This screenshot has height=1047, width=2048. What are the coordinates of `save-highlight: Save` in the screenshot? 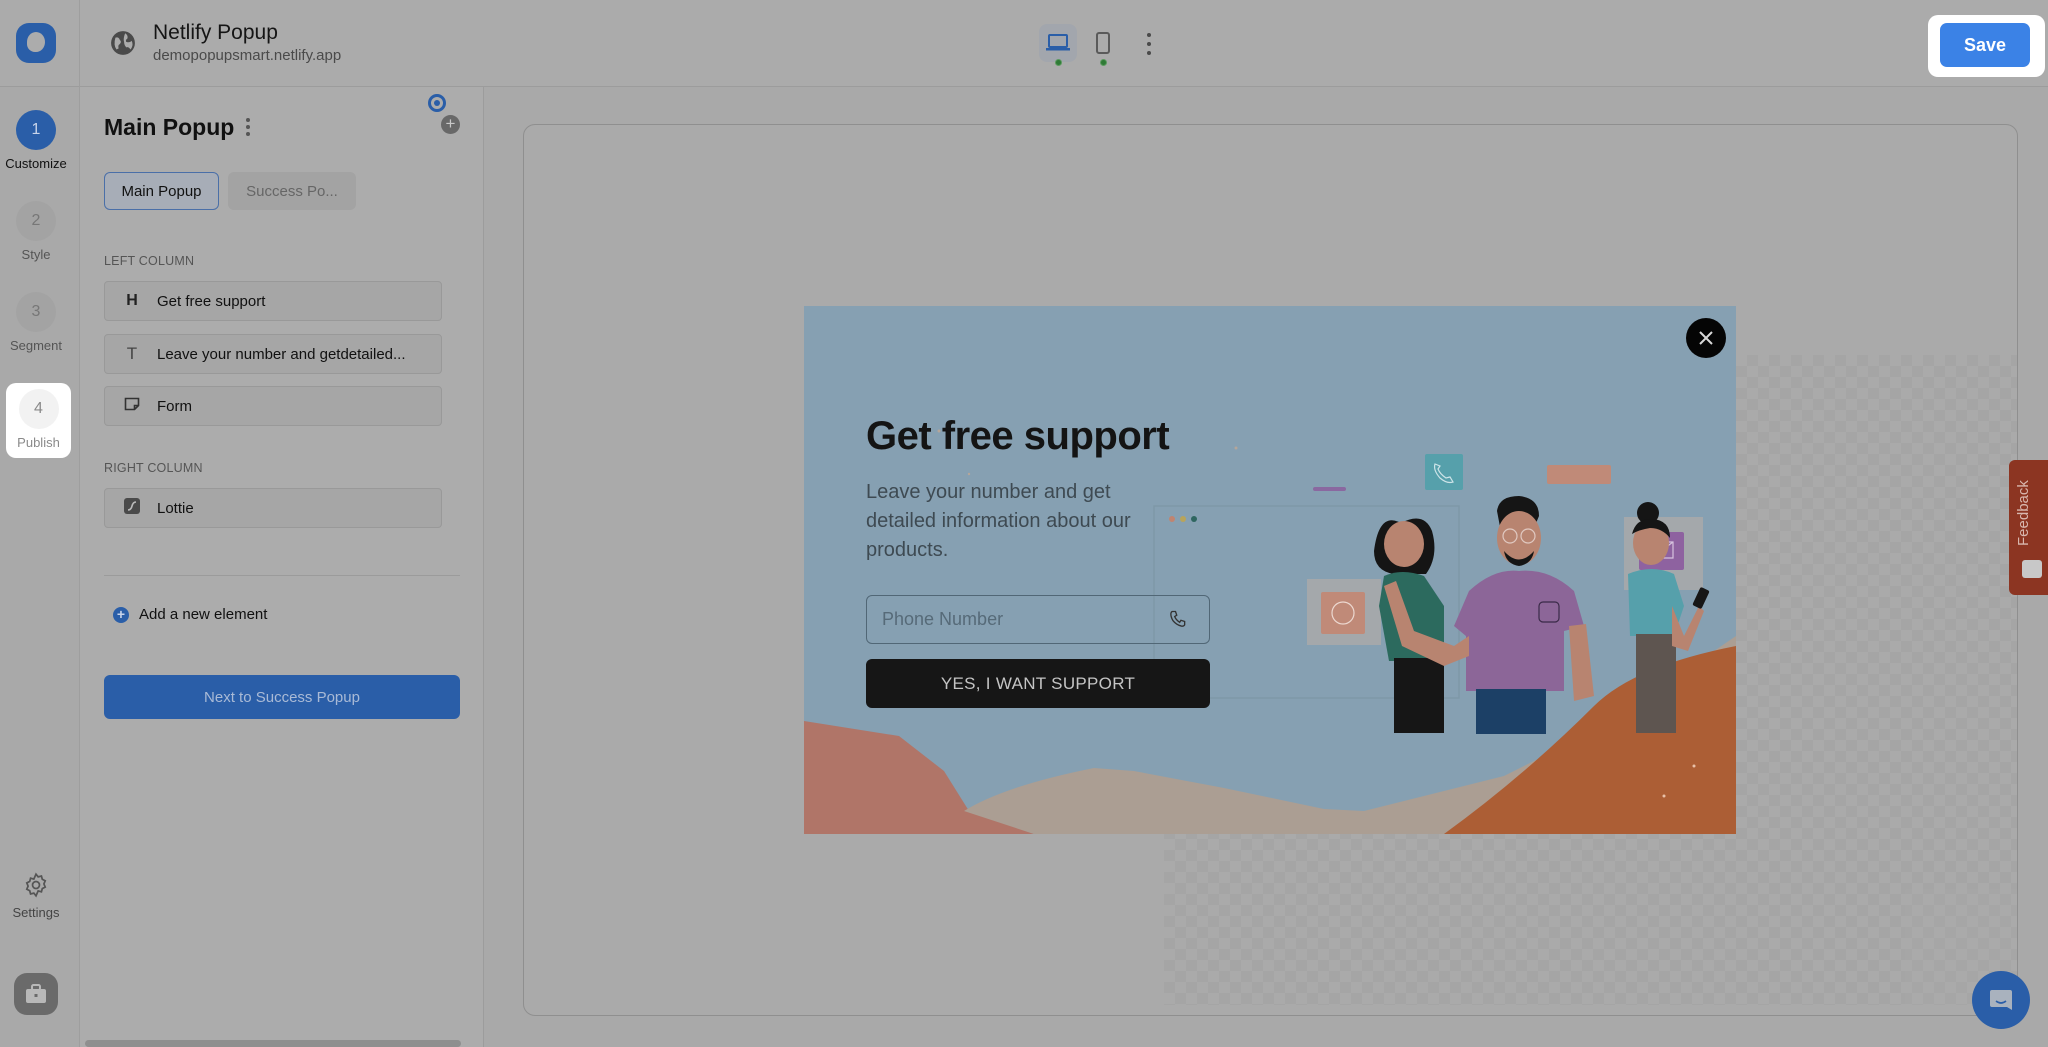 It's located at (1986, 46).